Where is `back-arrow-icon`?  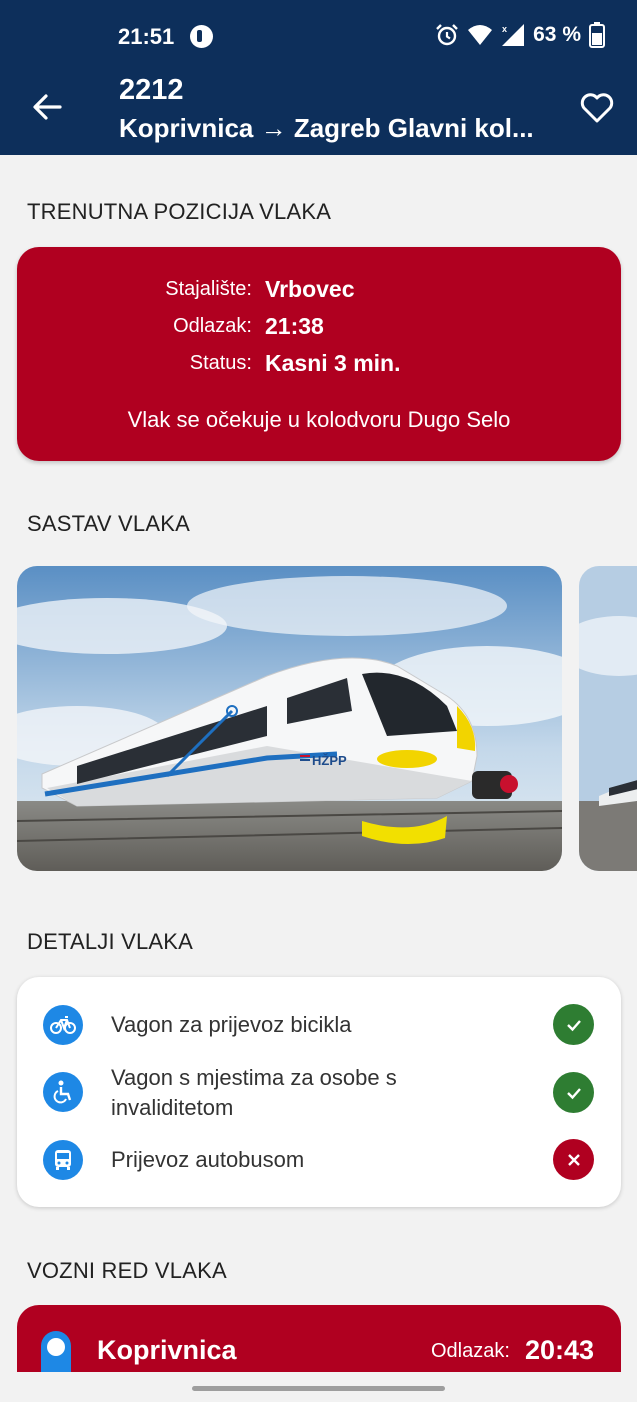 back-arrow-icon is located at coordinates (47, 107).